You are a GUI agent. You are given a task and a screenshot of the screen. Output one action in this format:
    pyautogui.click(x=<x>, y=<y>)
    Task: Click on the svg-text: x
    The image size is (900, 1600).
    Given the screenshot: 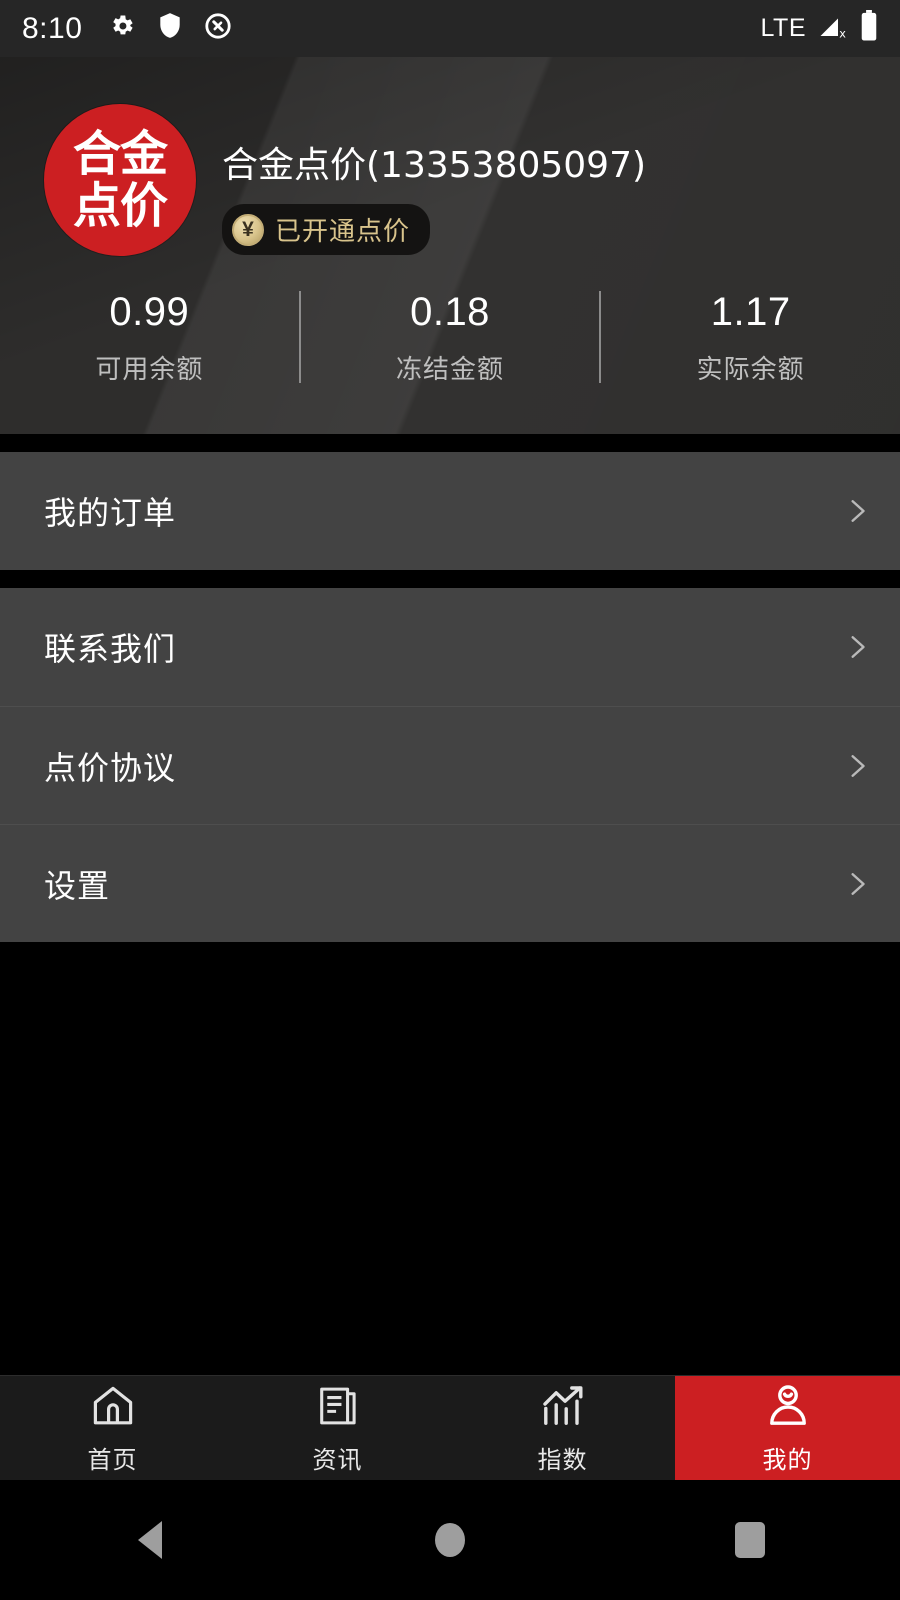 What is the action you would take?
    pyautogui.click(x=842, y=33)
    